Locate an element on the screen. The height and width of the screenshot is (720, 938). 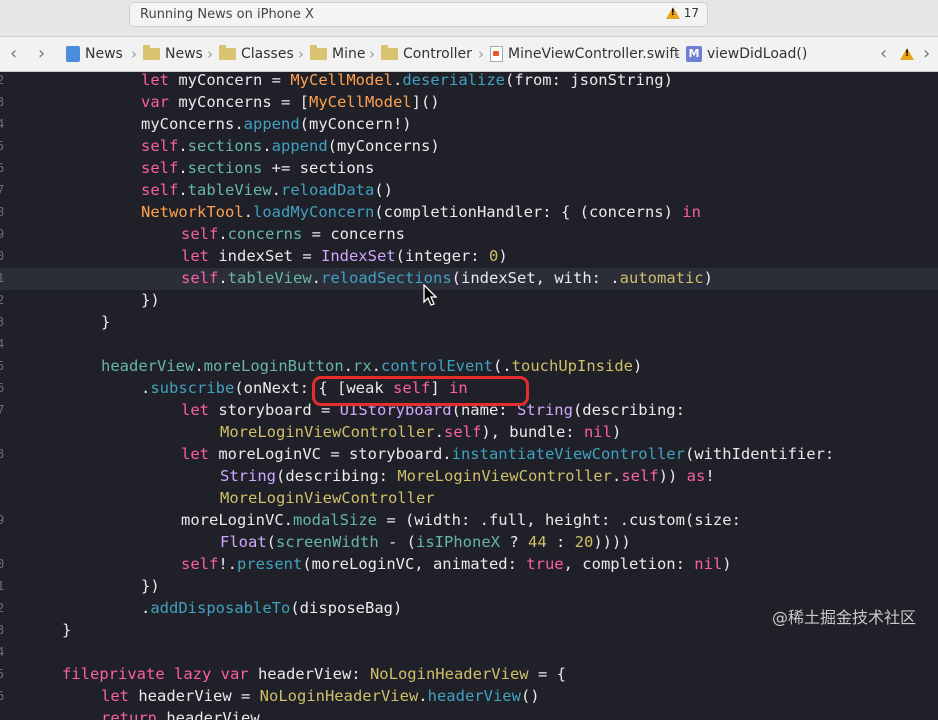
code-token: (moreLoginVC, animated: is located at coordinates (414, 564).